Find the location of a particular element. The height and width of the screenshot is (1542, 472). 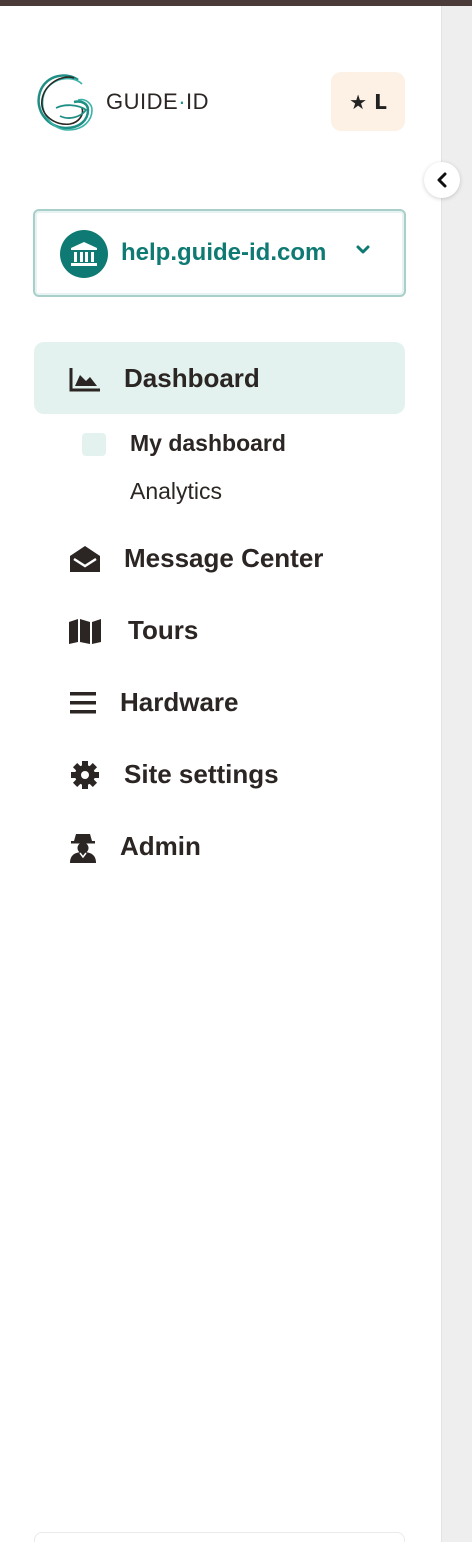

bars-icon is located at coordinates (83, 703).